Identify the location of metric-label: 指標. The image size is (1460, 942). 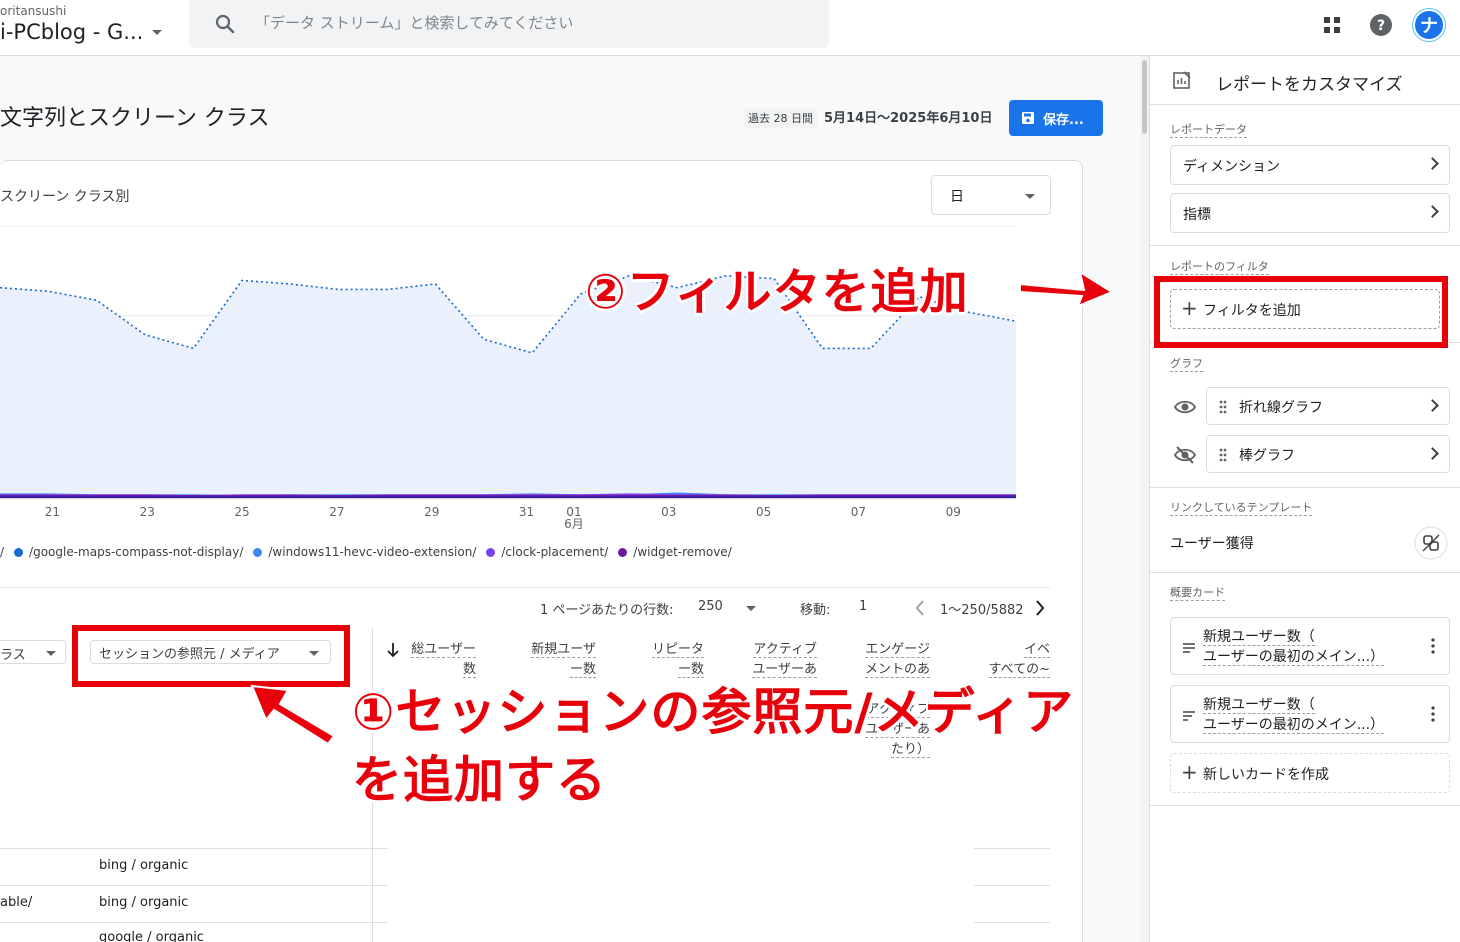
(1197, 215).